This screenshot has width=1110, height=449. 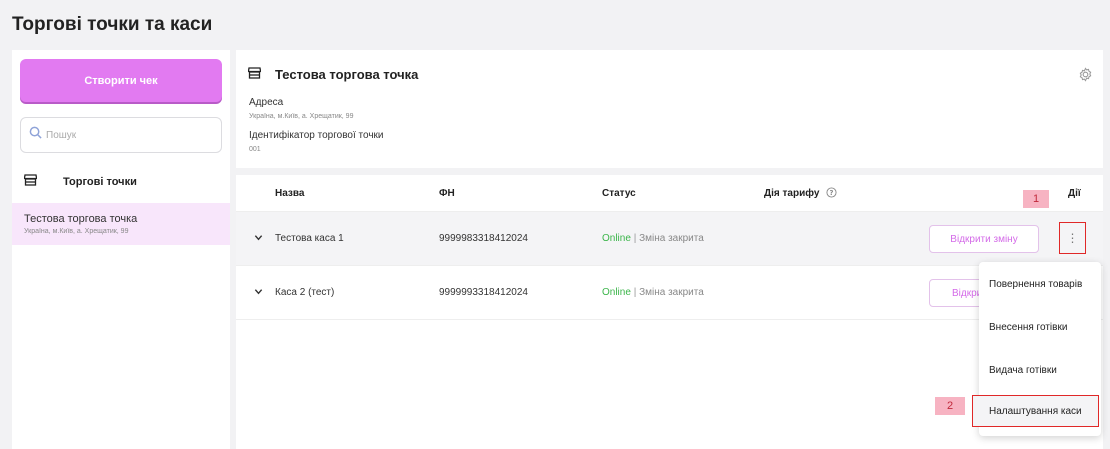 What do you see at coordinates (1074, 193) in the screenshot?
I see `col-actions-header: Дії` at bounding box center [1074, 193].